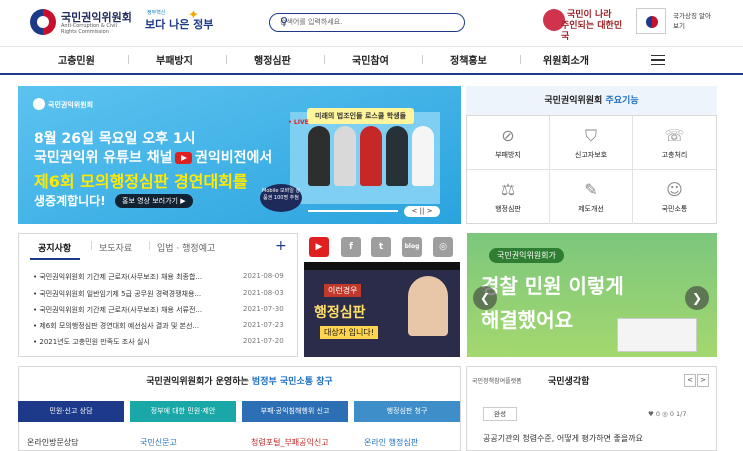 This screenshot has height=451, width=743. What do you see at coordinates (468, 59) in the screenshot?
I see `nav-item-policy-pr: 정책홍보` at bounding box center [468, 59].